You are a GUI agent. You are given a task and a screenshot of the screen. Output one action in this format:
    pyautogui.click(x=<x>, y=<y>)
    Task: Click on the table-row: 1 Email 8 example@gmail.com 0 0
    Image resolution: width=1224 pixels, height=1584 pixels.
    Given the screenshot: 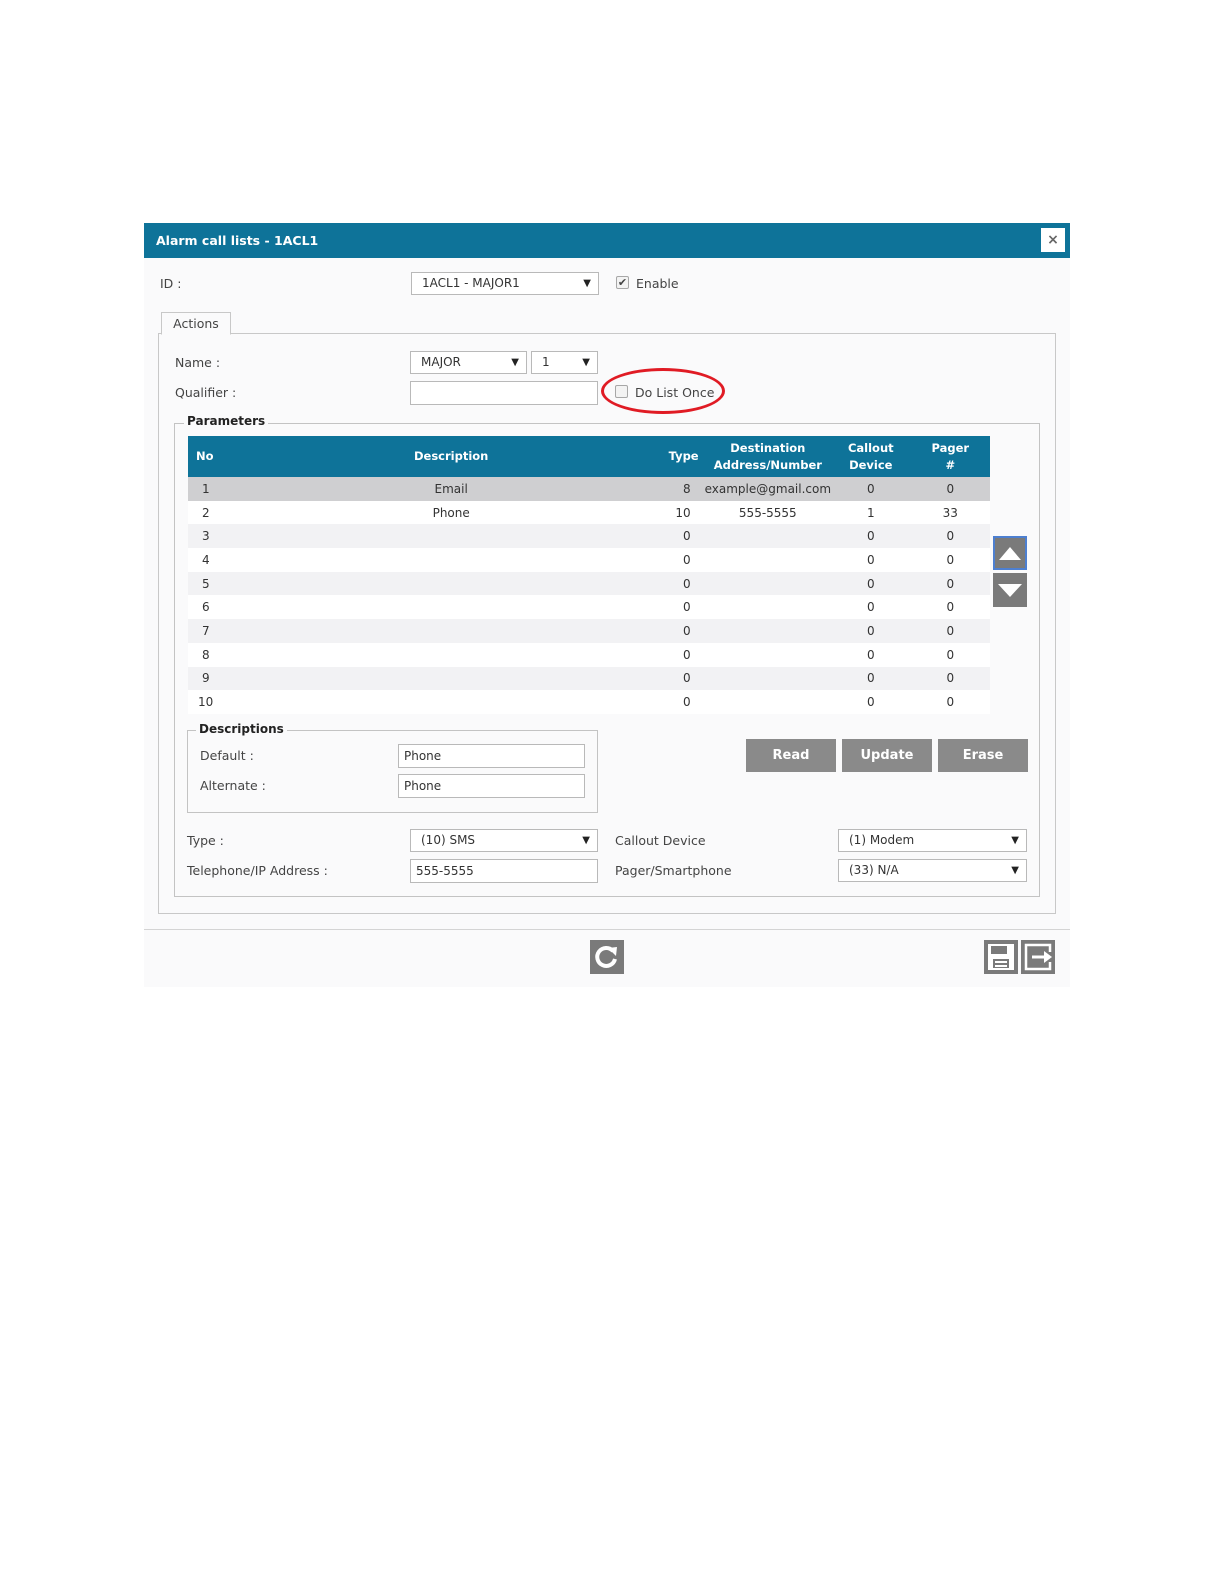 What is the action you would take?
    pyautogui.click(x=589, y=489)
    